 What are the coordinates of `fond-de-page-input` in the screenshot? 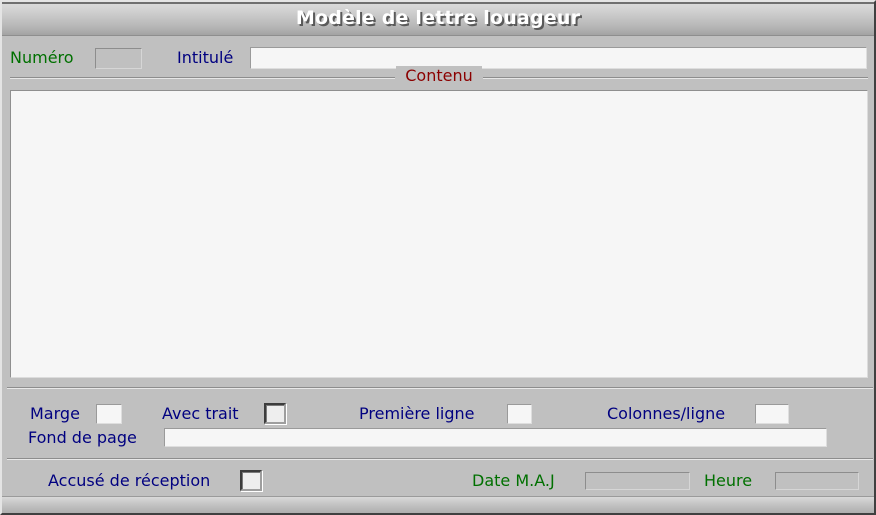 It's located at (495, 437).